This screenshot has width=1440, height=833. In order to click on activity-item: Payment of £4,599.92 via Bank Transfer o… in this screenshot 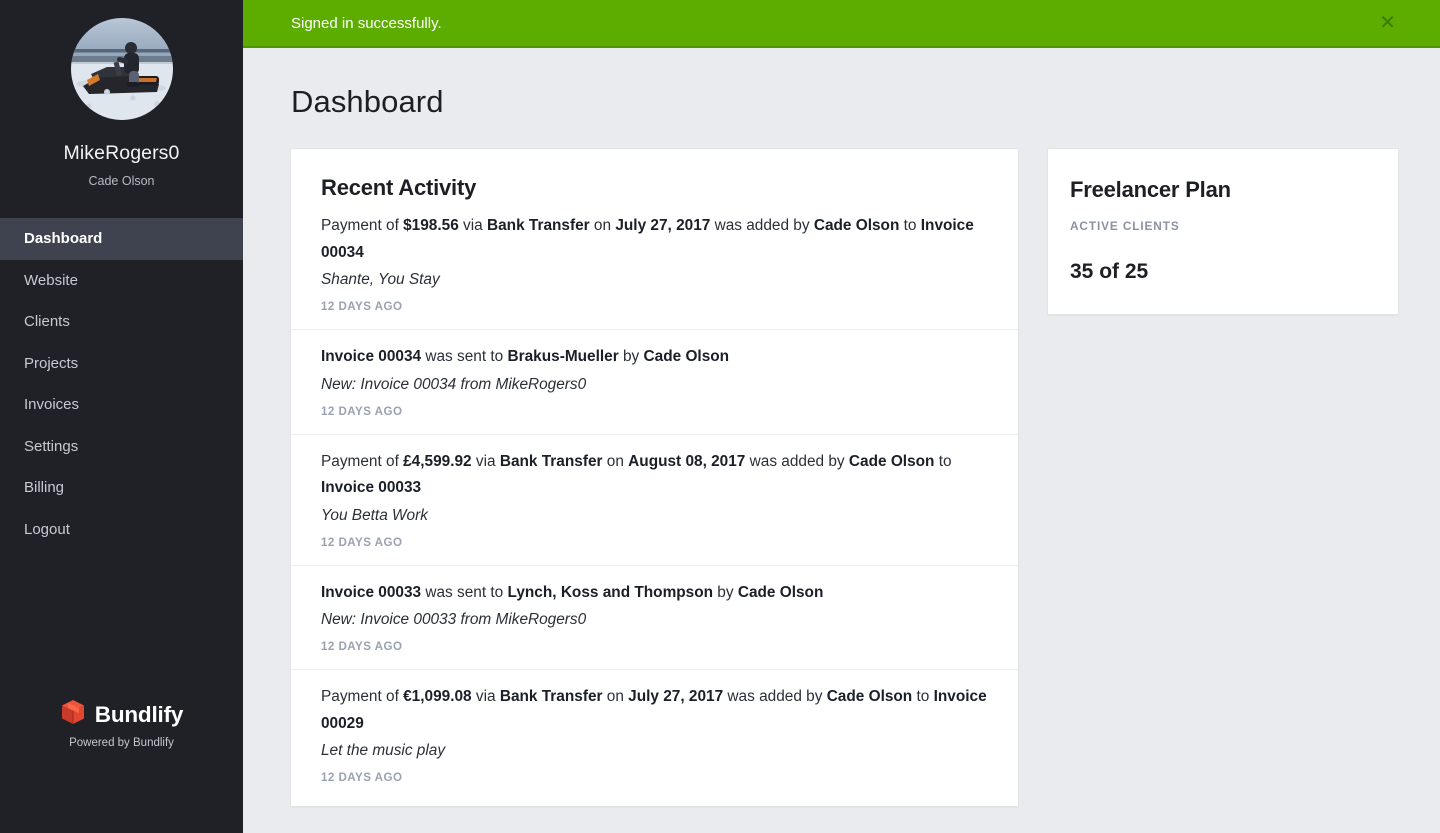, I will do `click(654, 499)`.